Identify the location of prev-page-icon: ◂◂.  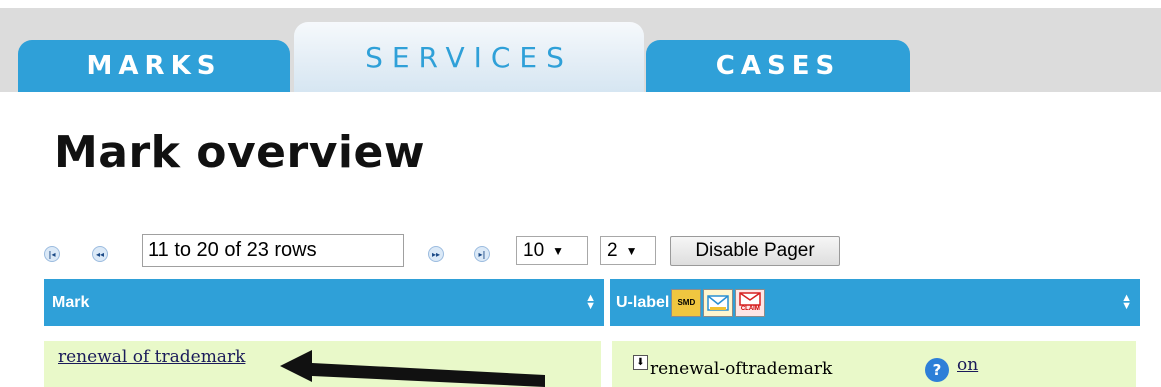
(100, 254).